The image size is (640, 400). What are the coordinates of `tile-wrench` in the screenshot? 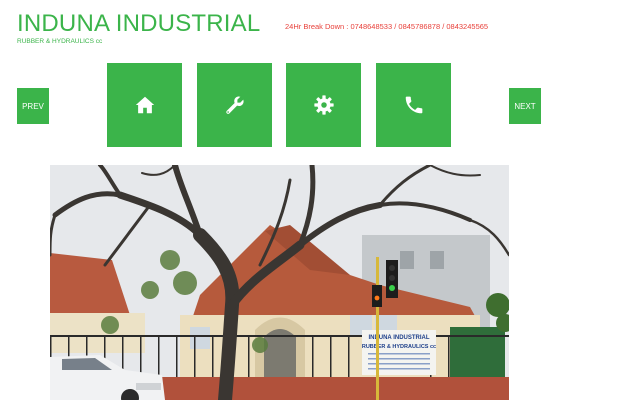 It's located at (234, 105).